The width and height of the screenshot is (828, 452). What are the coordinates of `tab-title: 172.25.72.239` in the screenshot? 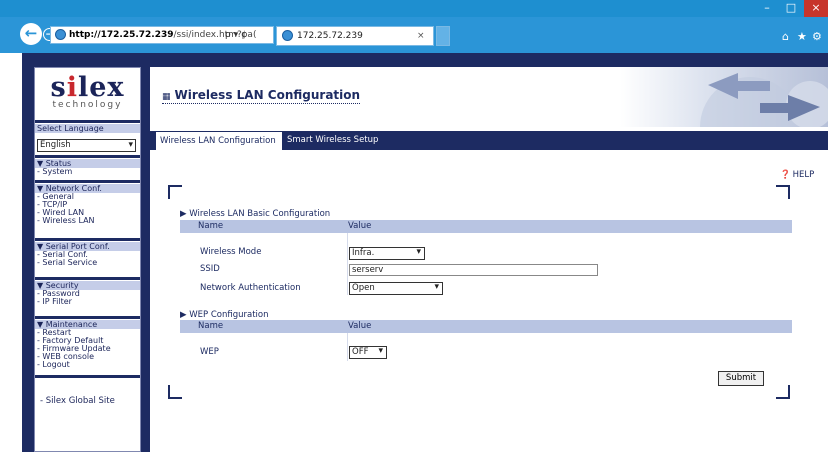 It's located at (330, 36).